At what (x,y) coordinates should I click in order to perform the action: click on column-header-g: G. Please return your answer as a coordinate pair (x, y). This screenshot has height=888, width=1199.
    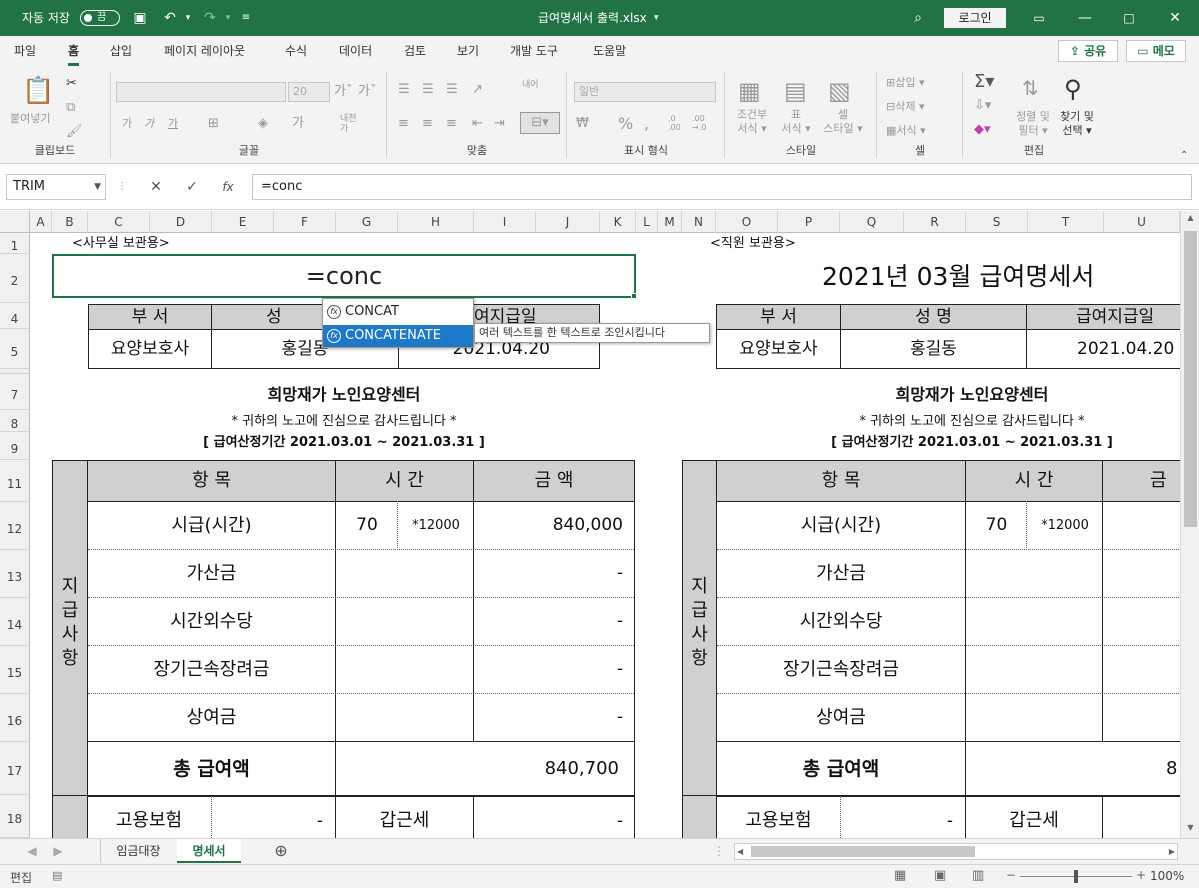
    Looking at the image, I should click on (367, 222).